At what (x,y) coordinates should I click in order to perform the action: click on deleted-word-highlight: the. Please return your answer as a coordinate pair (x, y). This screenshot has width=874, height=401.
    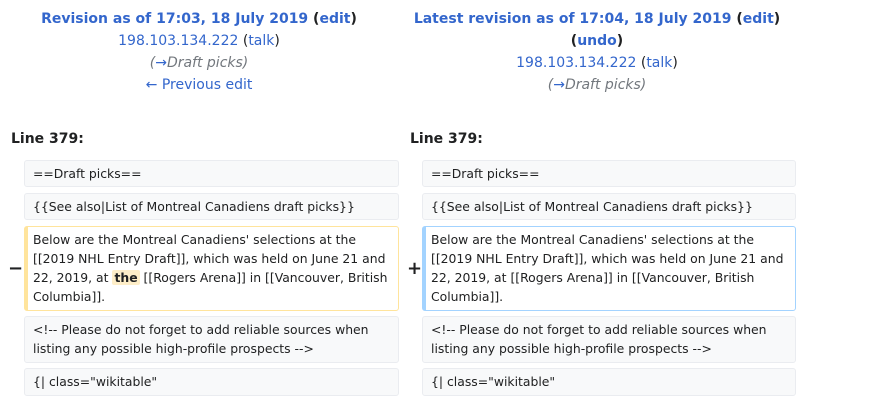
    Looking at the image, I should click on (126, 277).